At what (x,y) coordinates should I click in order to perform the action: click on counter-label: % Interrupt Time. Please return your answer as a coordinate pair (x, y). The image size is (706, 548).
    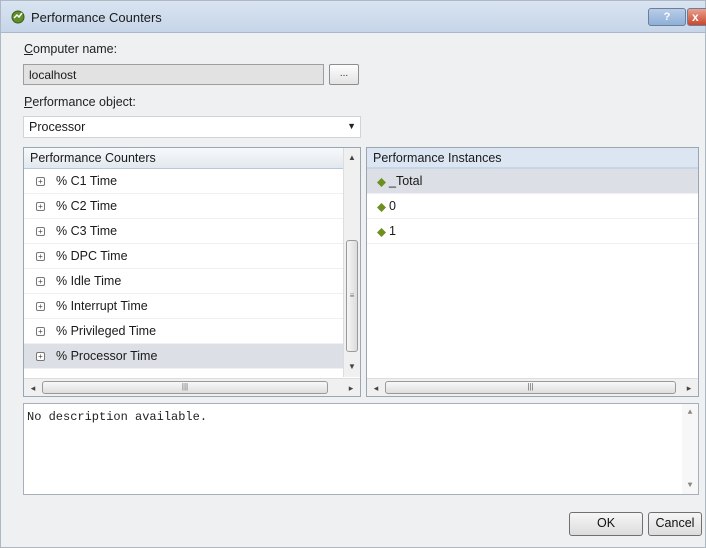
    Looking at the image, I should click on (102, 306).